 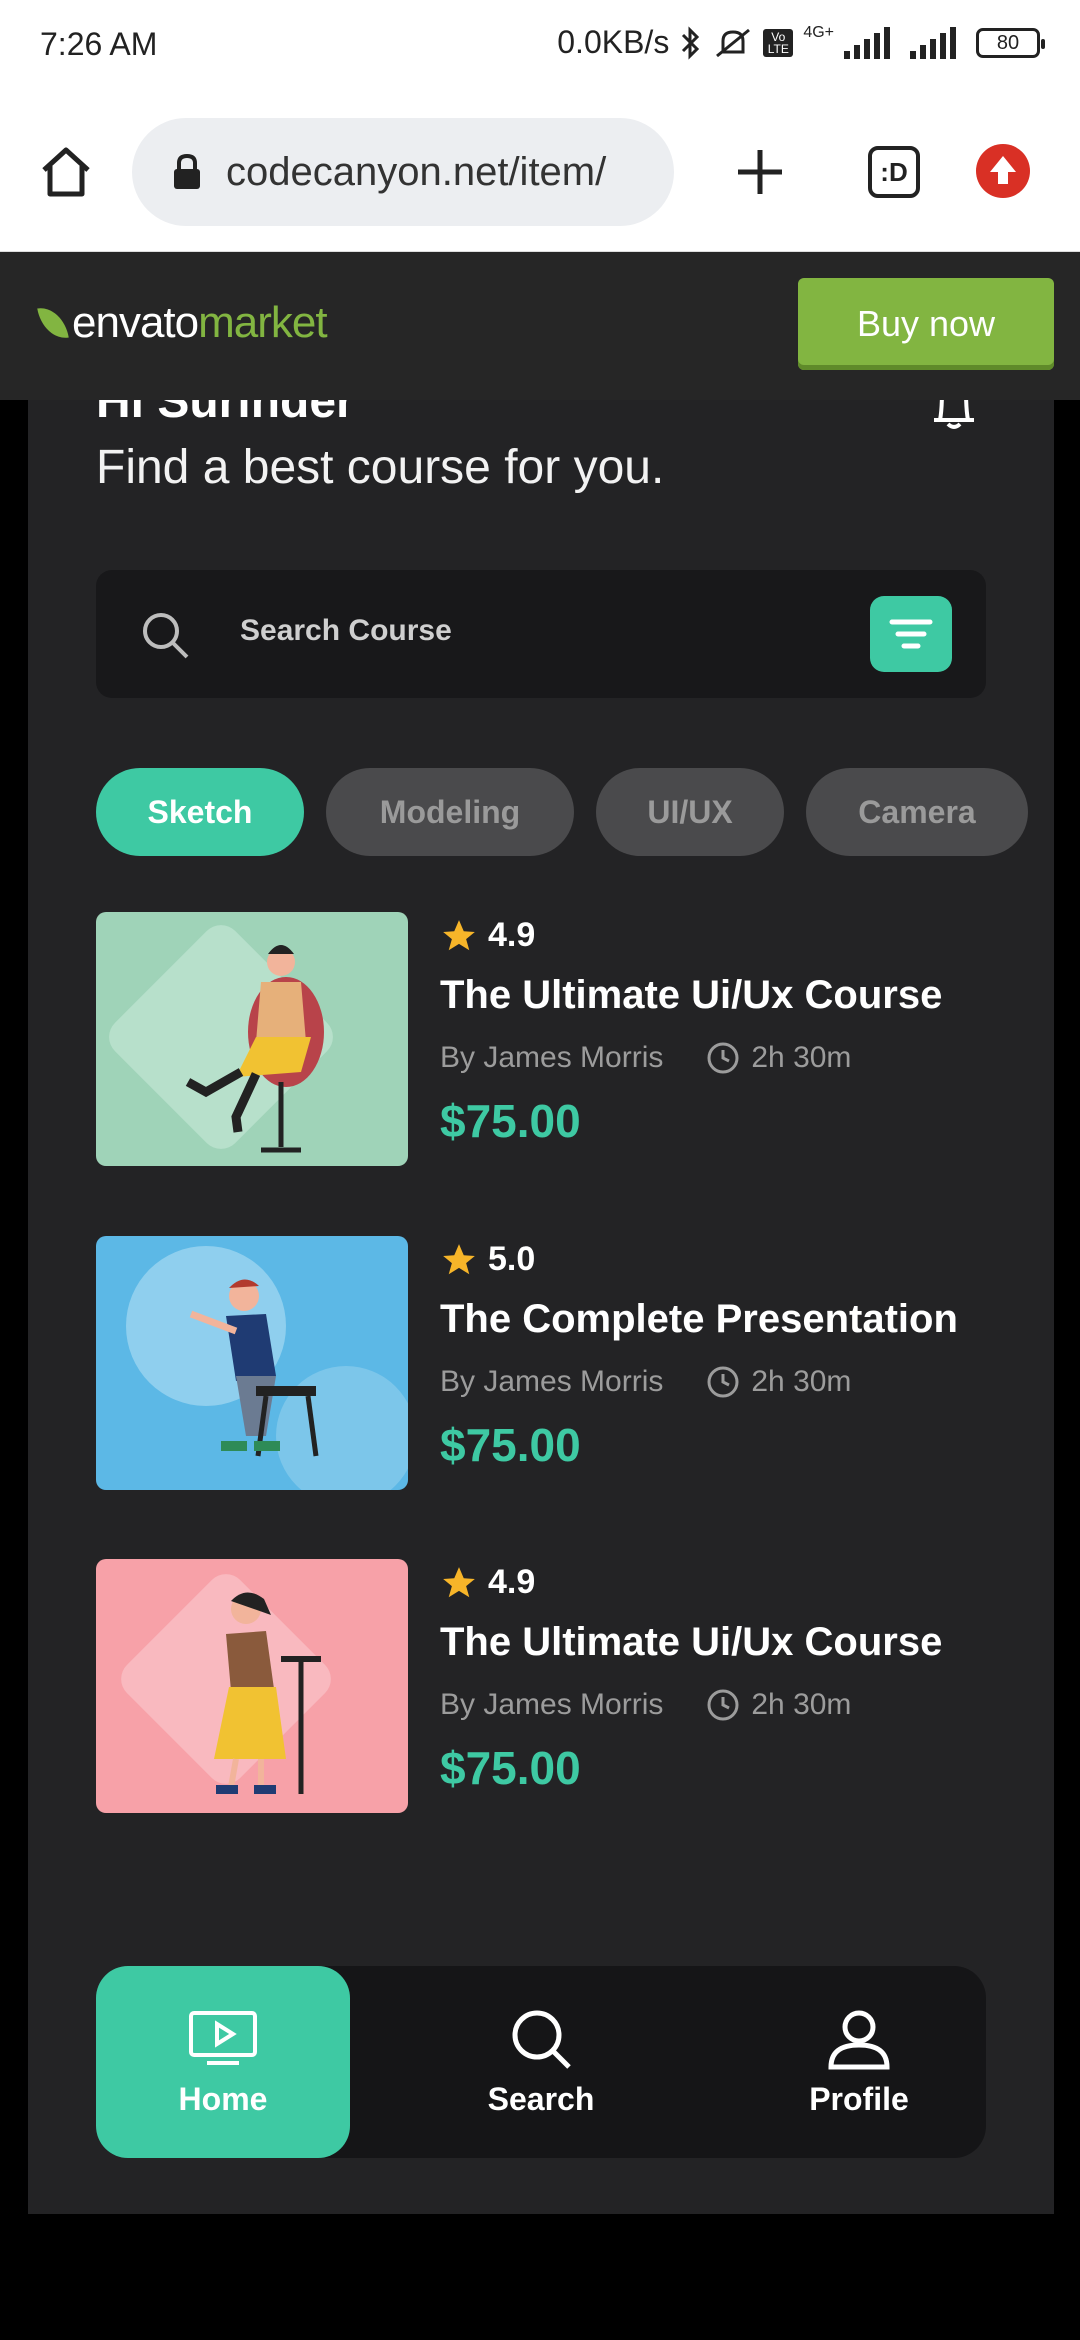 I want to click on filter-icon, so click(x=911, y=634).